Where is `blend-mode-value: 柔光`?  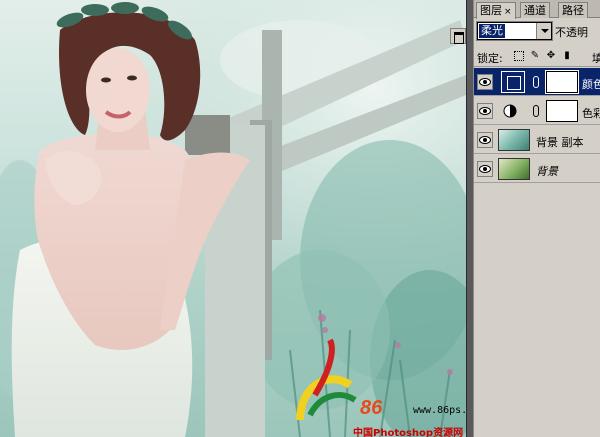
blend-mode-value: 柔光 is located at coordinates (492, 31).